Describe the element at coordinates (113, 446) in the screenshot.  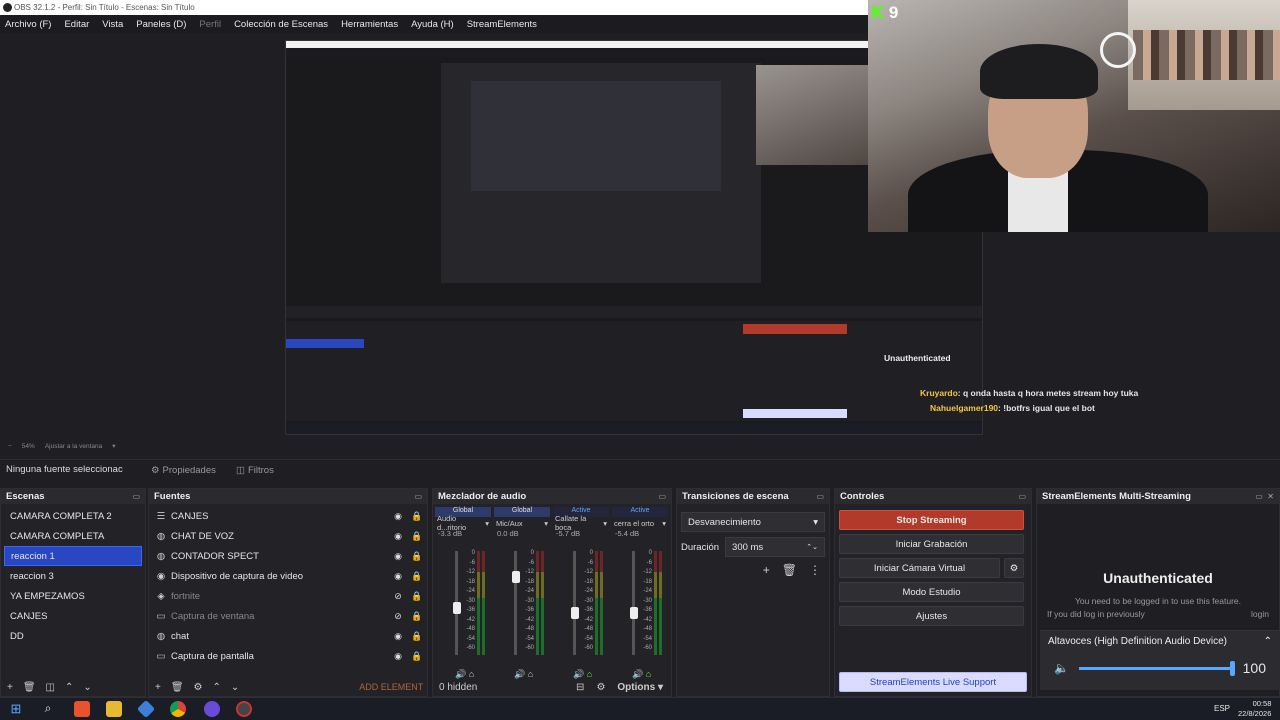
I see `chevron-down-icon: ▾` at that location.